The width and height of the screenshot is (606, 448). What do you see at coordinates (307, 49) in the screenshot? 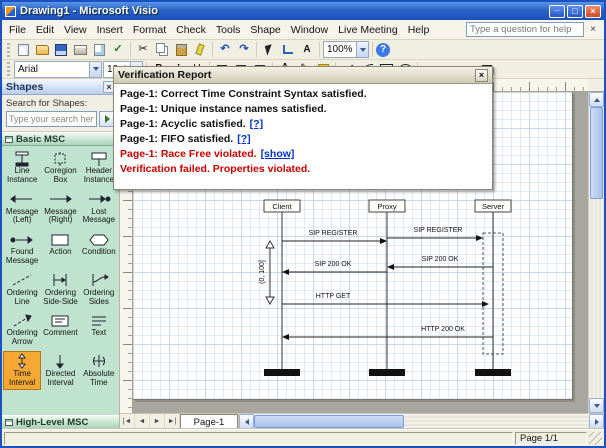
I see `text-tool-button` at bounding box center [307, 49].